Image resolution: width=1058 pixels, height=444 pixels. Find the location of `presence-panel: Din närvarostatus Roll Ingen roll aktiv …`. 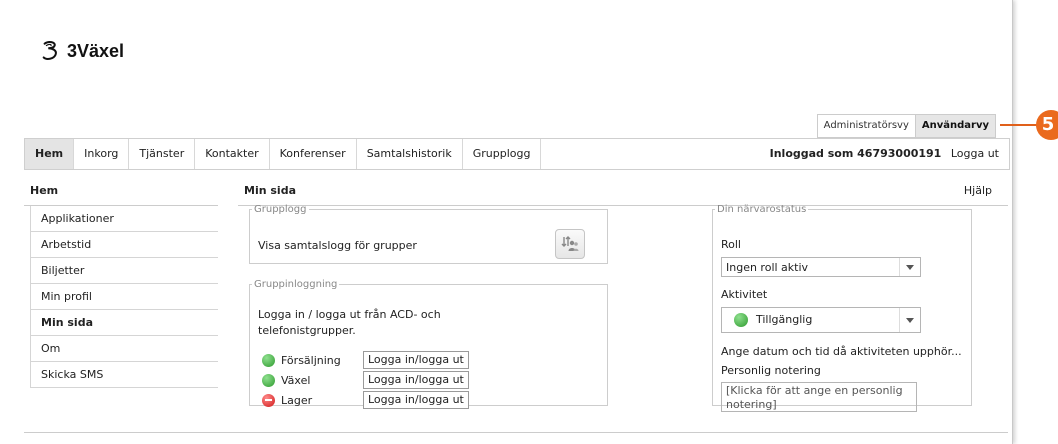

presence-panel: Din närvarostatus Roll Ingen roll aktiv … is located at coordinates (842, 308).